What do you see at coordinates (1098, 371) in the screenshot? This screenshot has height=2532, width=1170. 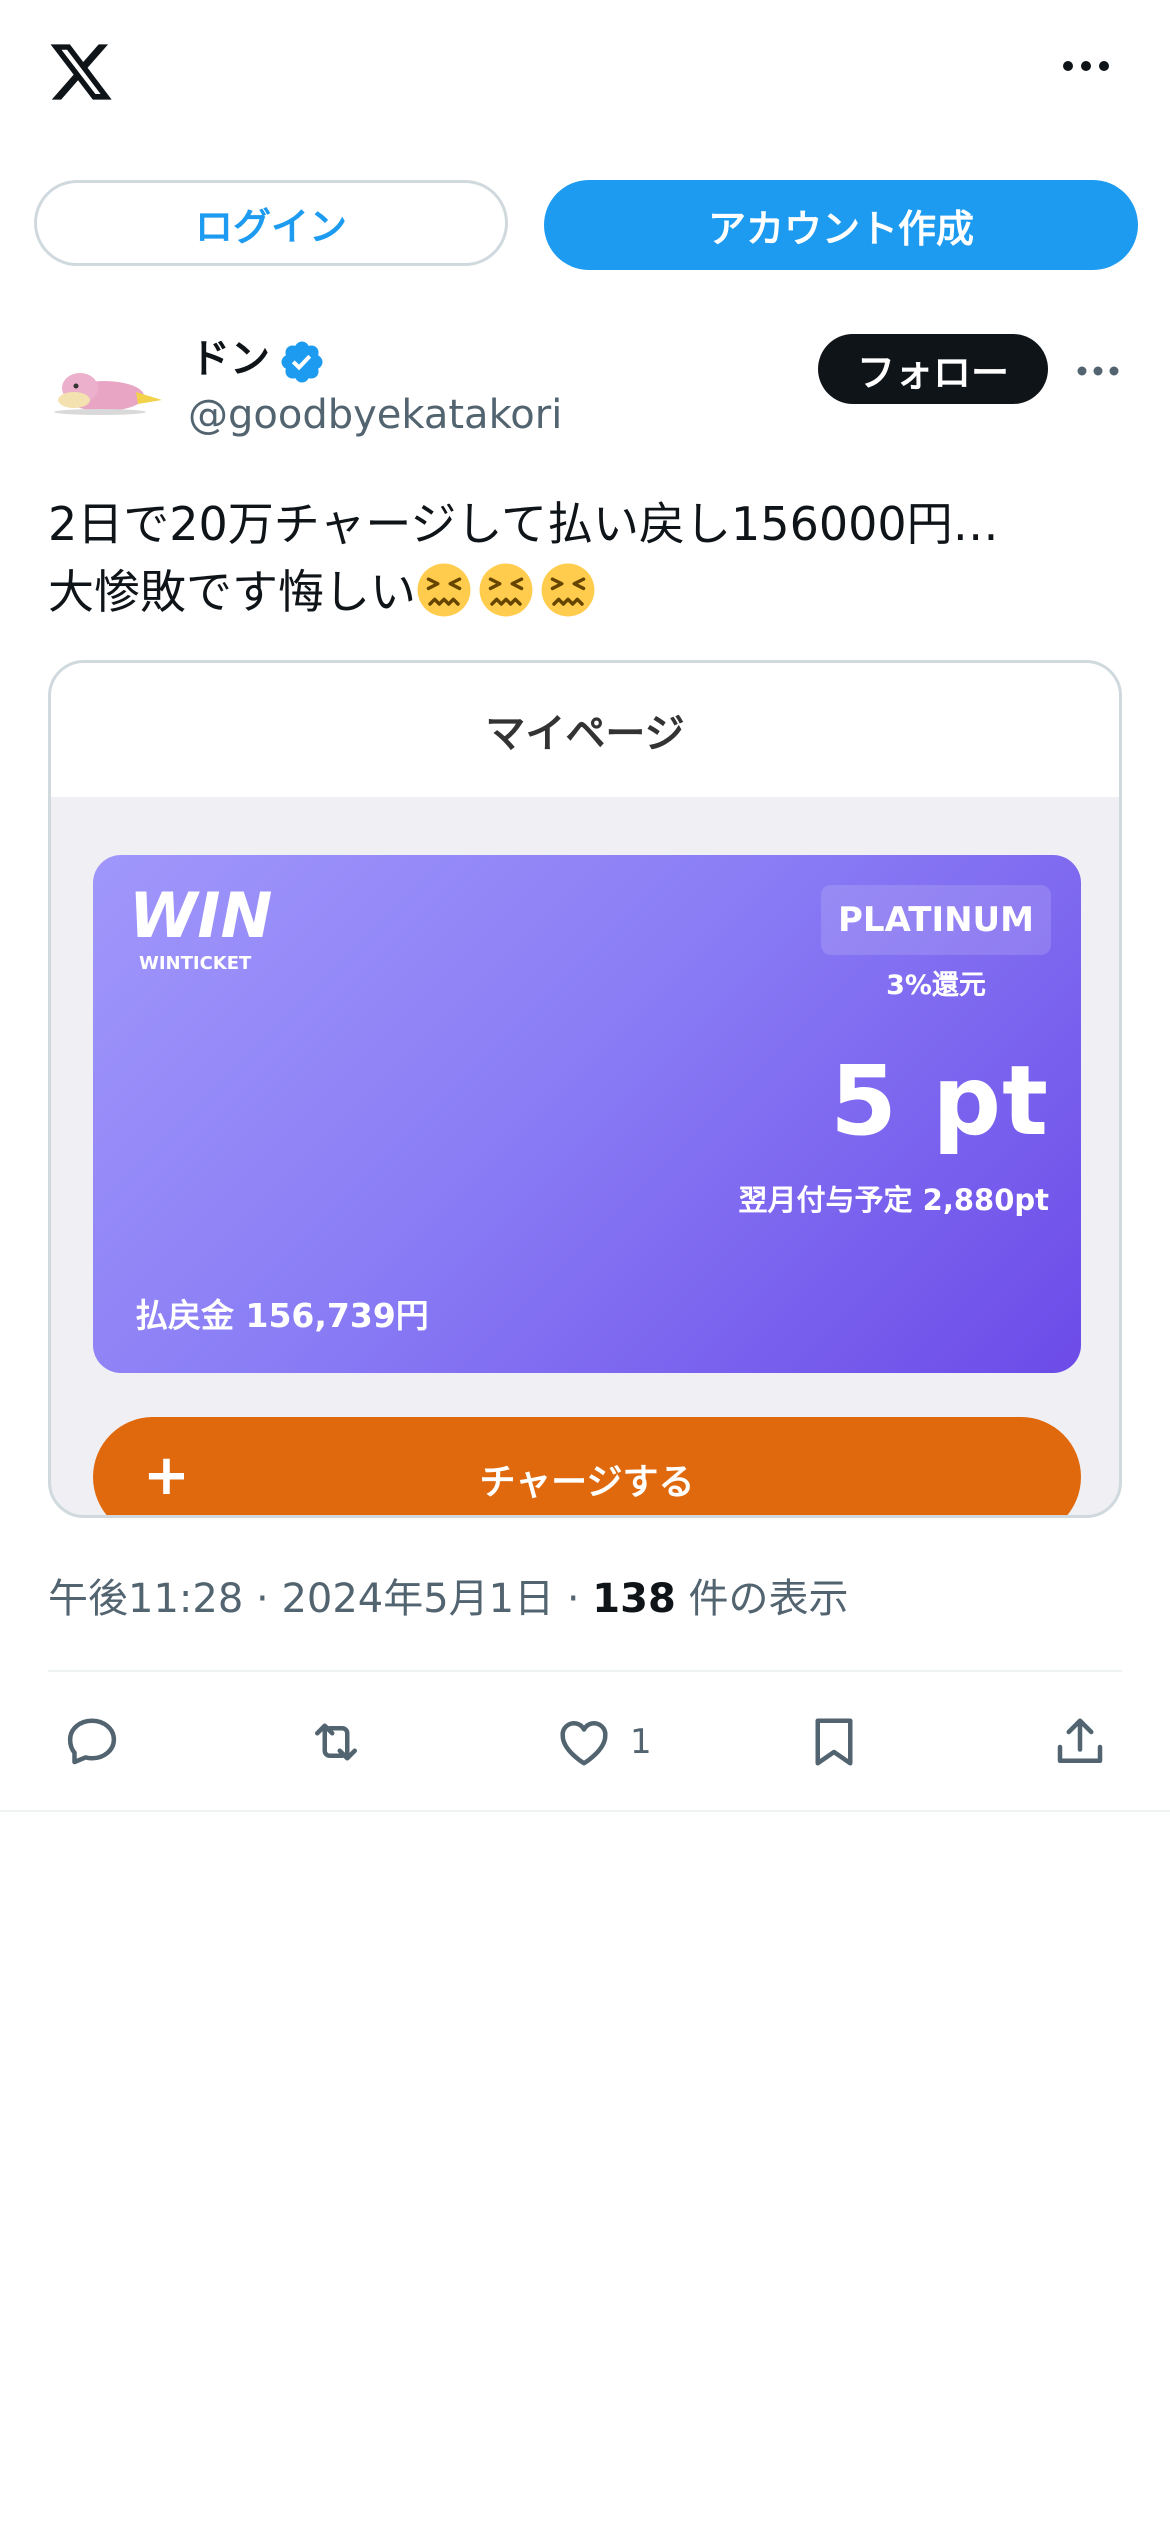 I see `post-more-icon` at bounding box center [1098, 371].